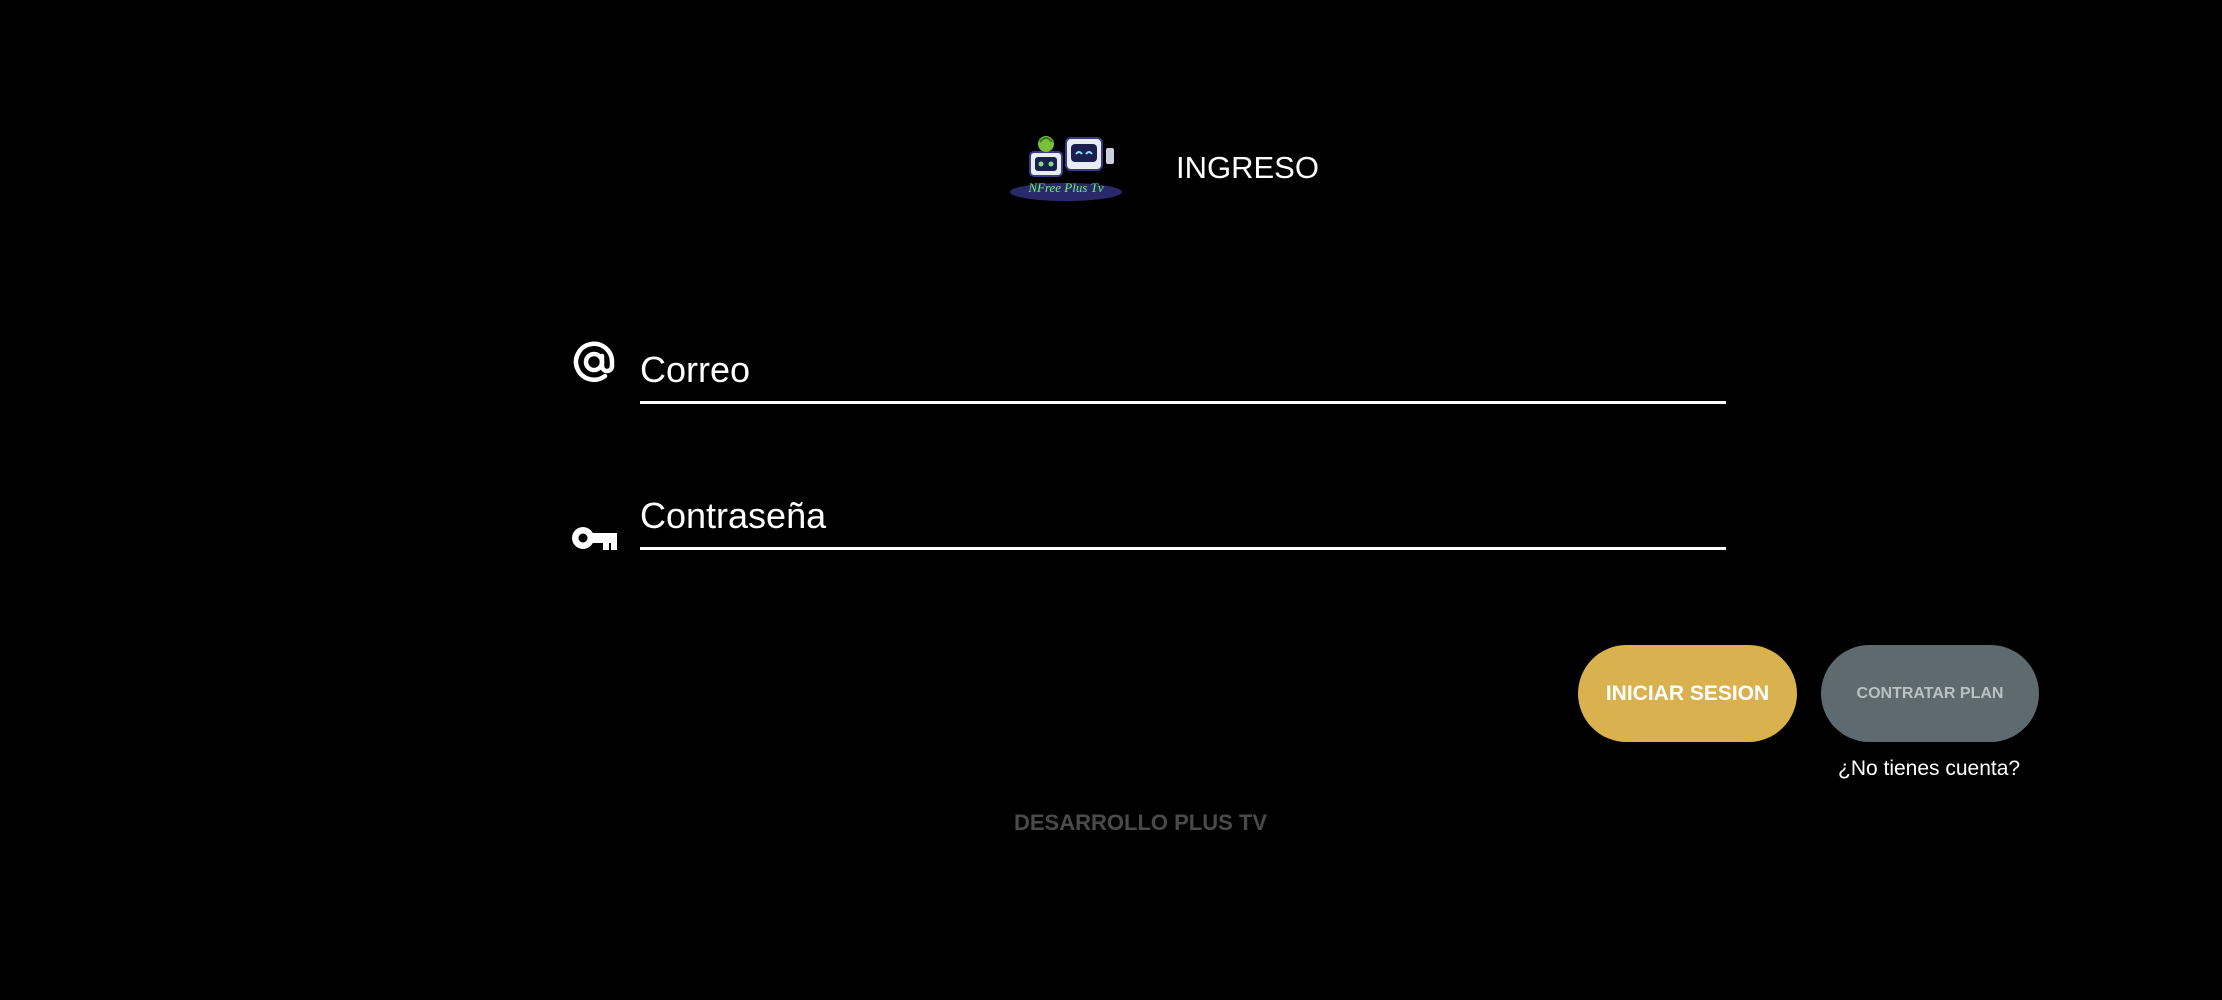  I want to click on page-title: INGRESO, so click(1247, 167).